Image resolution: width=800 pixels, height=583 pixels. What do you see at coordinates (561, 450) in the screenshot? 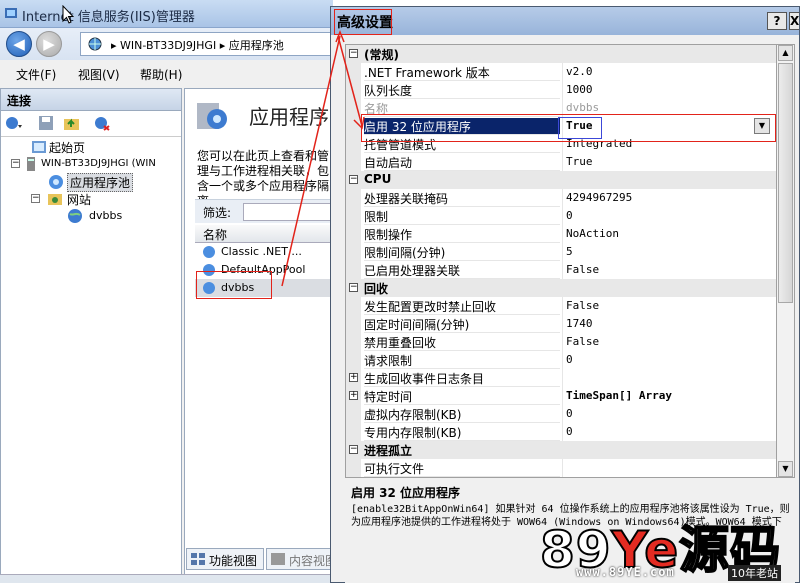
I see `property-category: − 进程孤立` at bounding box center [561, 450].